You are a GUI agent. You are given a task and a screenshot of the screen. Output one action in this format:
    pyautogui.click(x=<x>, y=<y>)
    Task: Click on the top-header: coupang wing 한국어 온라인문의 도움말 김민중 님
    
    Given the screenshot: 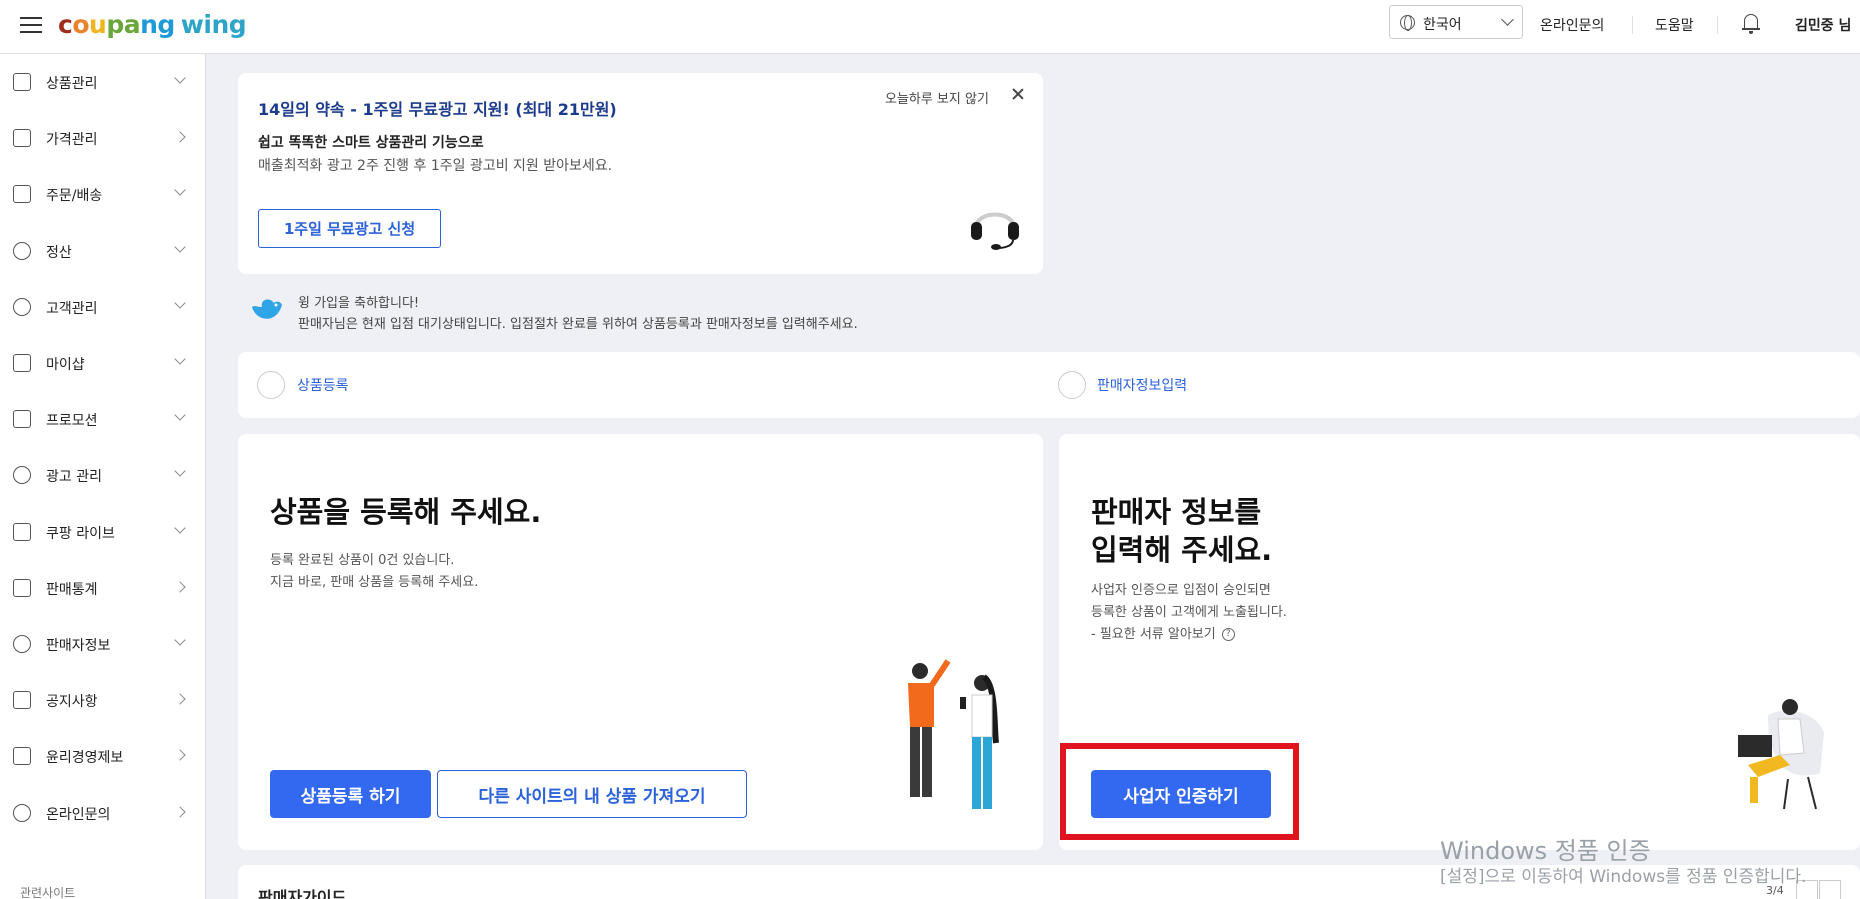 What is the action you would take?
    pyautogui.click(x=930, y=27)
    